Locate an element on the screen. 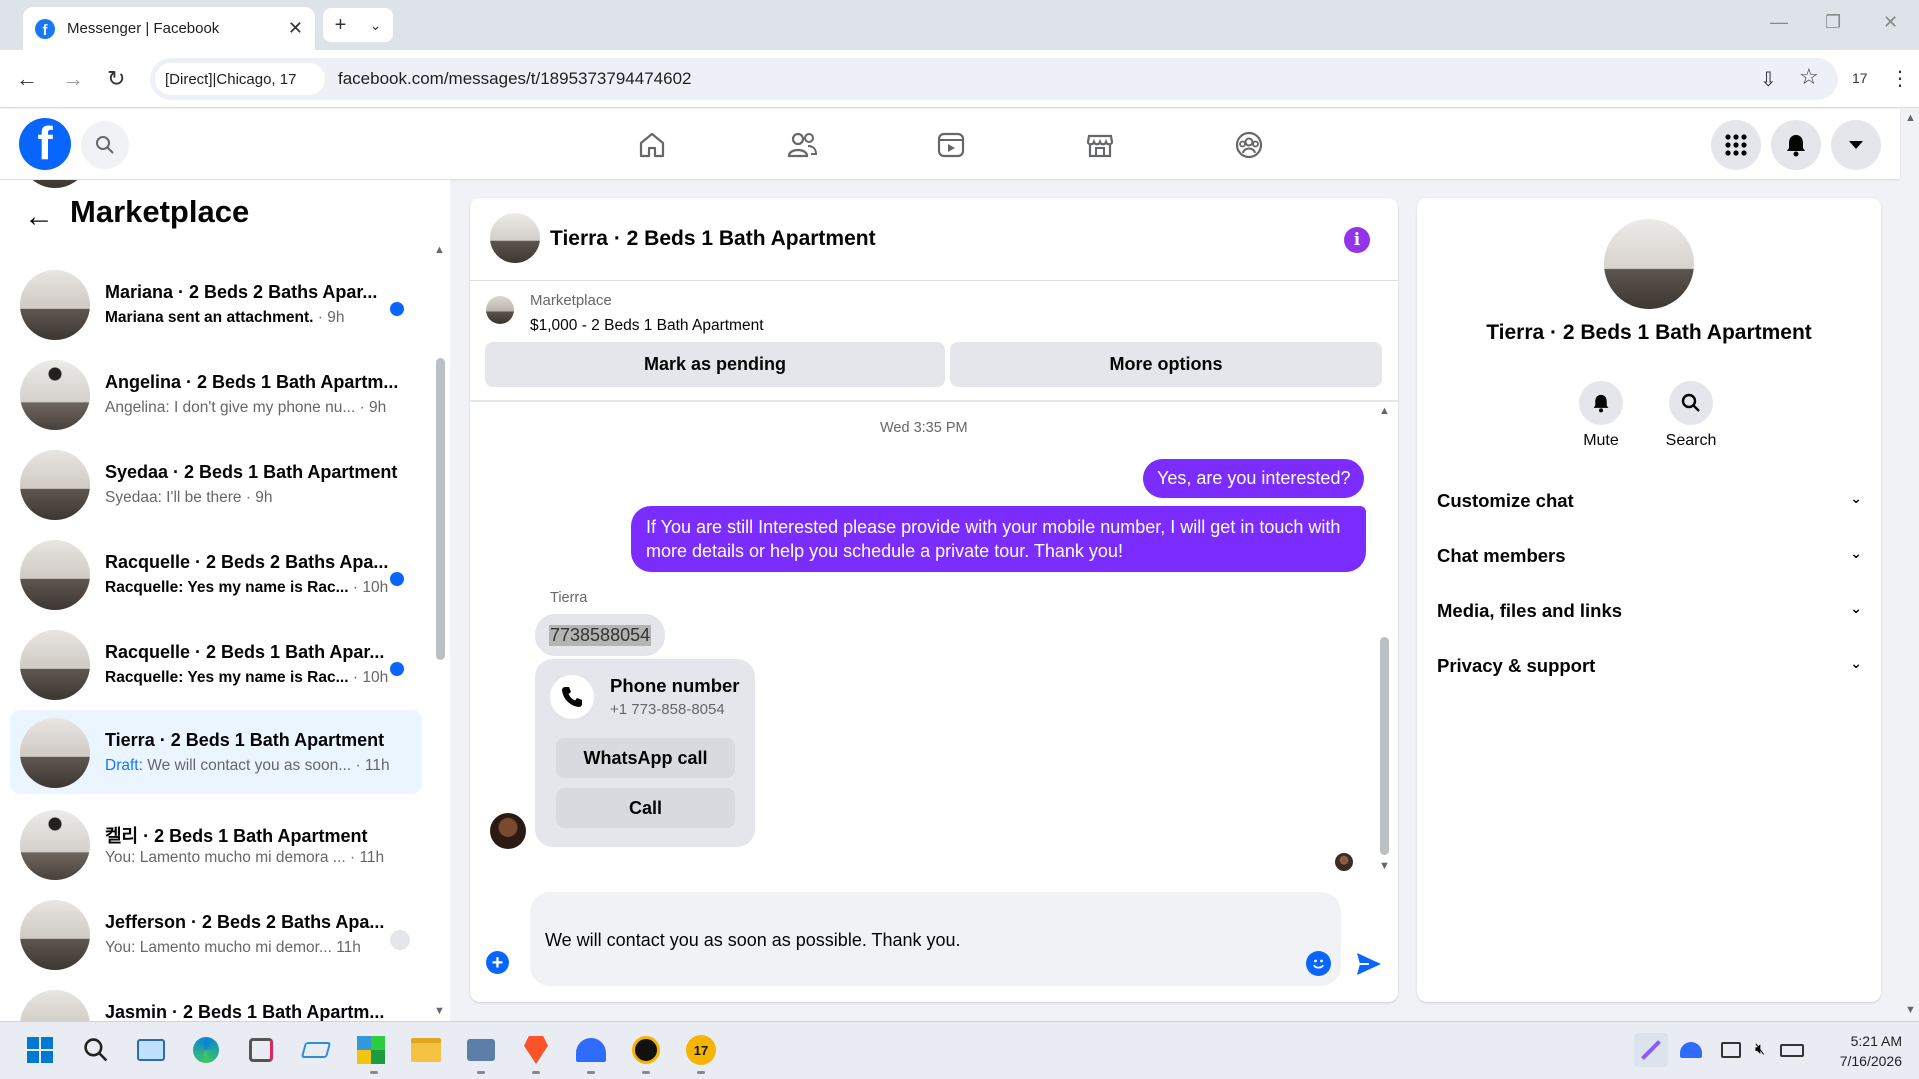  groups-icon is located at coordinates (1249, 145).